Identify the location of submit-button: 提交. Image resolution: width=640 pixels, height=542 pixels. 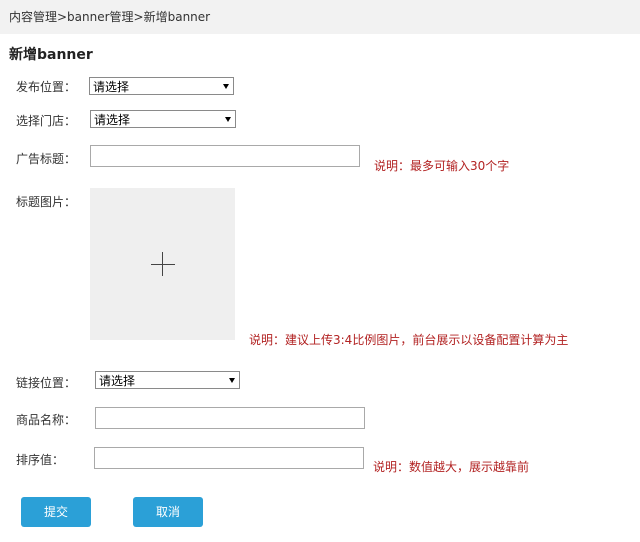
(56, 512).